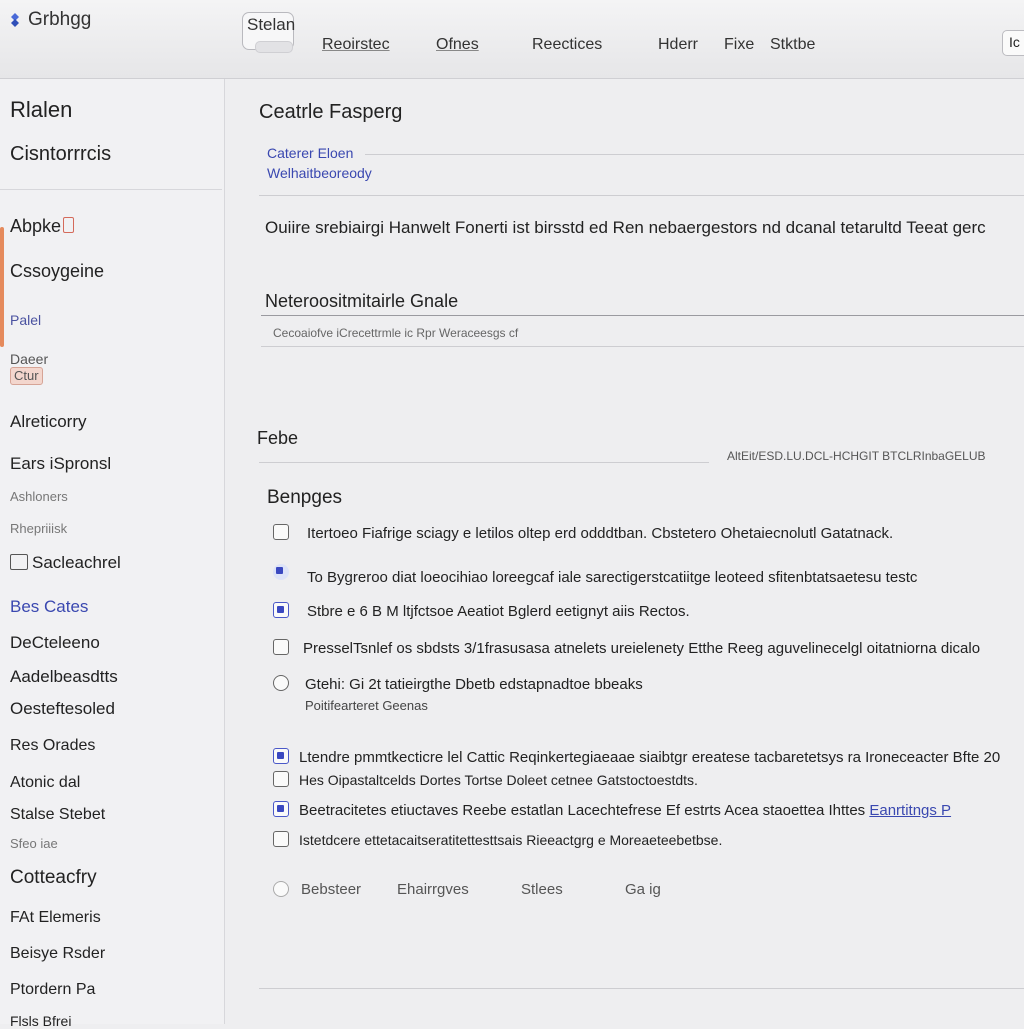  Describe the element at coordinates (1013, 43) in the screenshot. I see `corner-button: Ic` at that location.